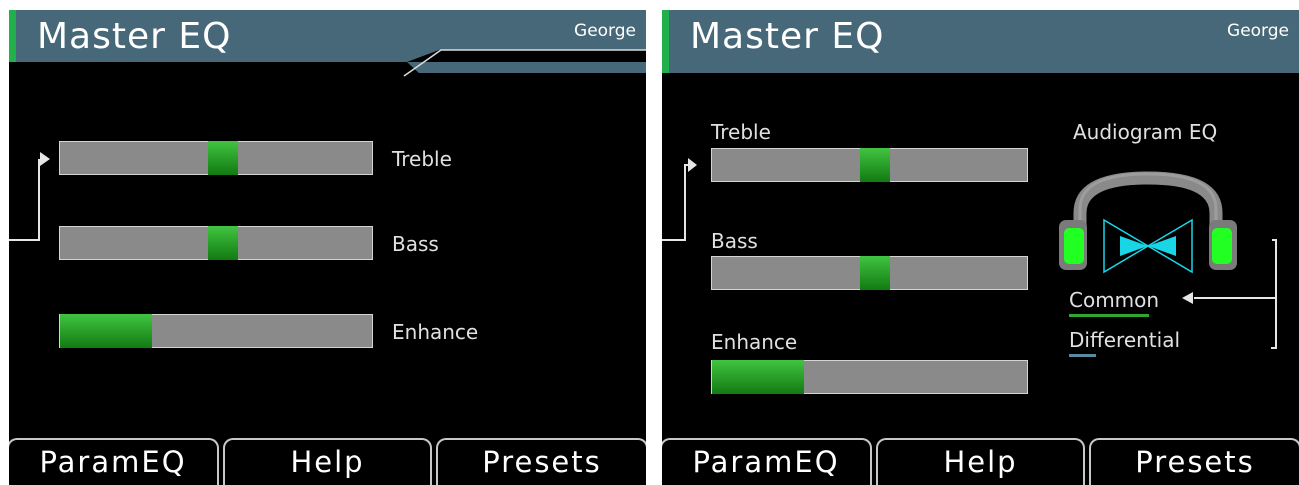 The width and height of the screenshot is (1299, 485). What do you see at coordinates (665, 41) in the screenshot?
I see `header-accent` at bounding box center [665, 41].